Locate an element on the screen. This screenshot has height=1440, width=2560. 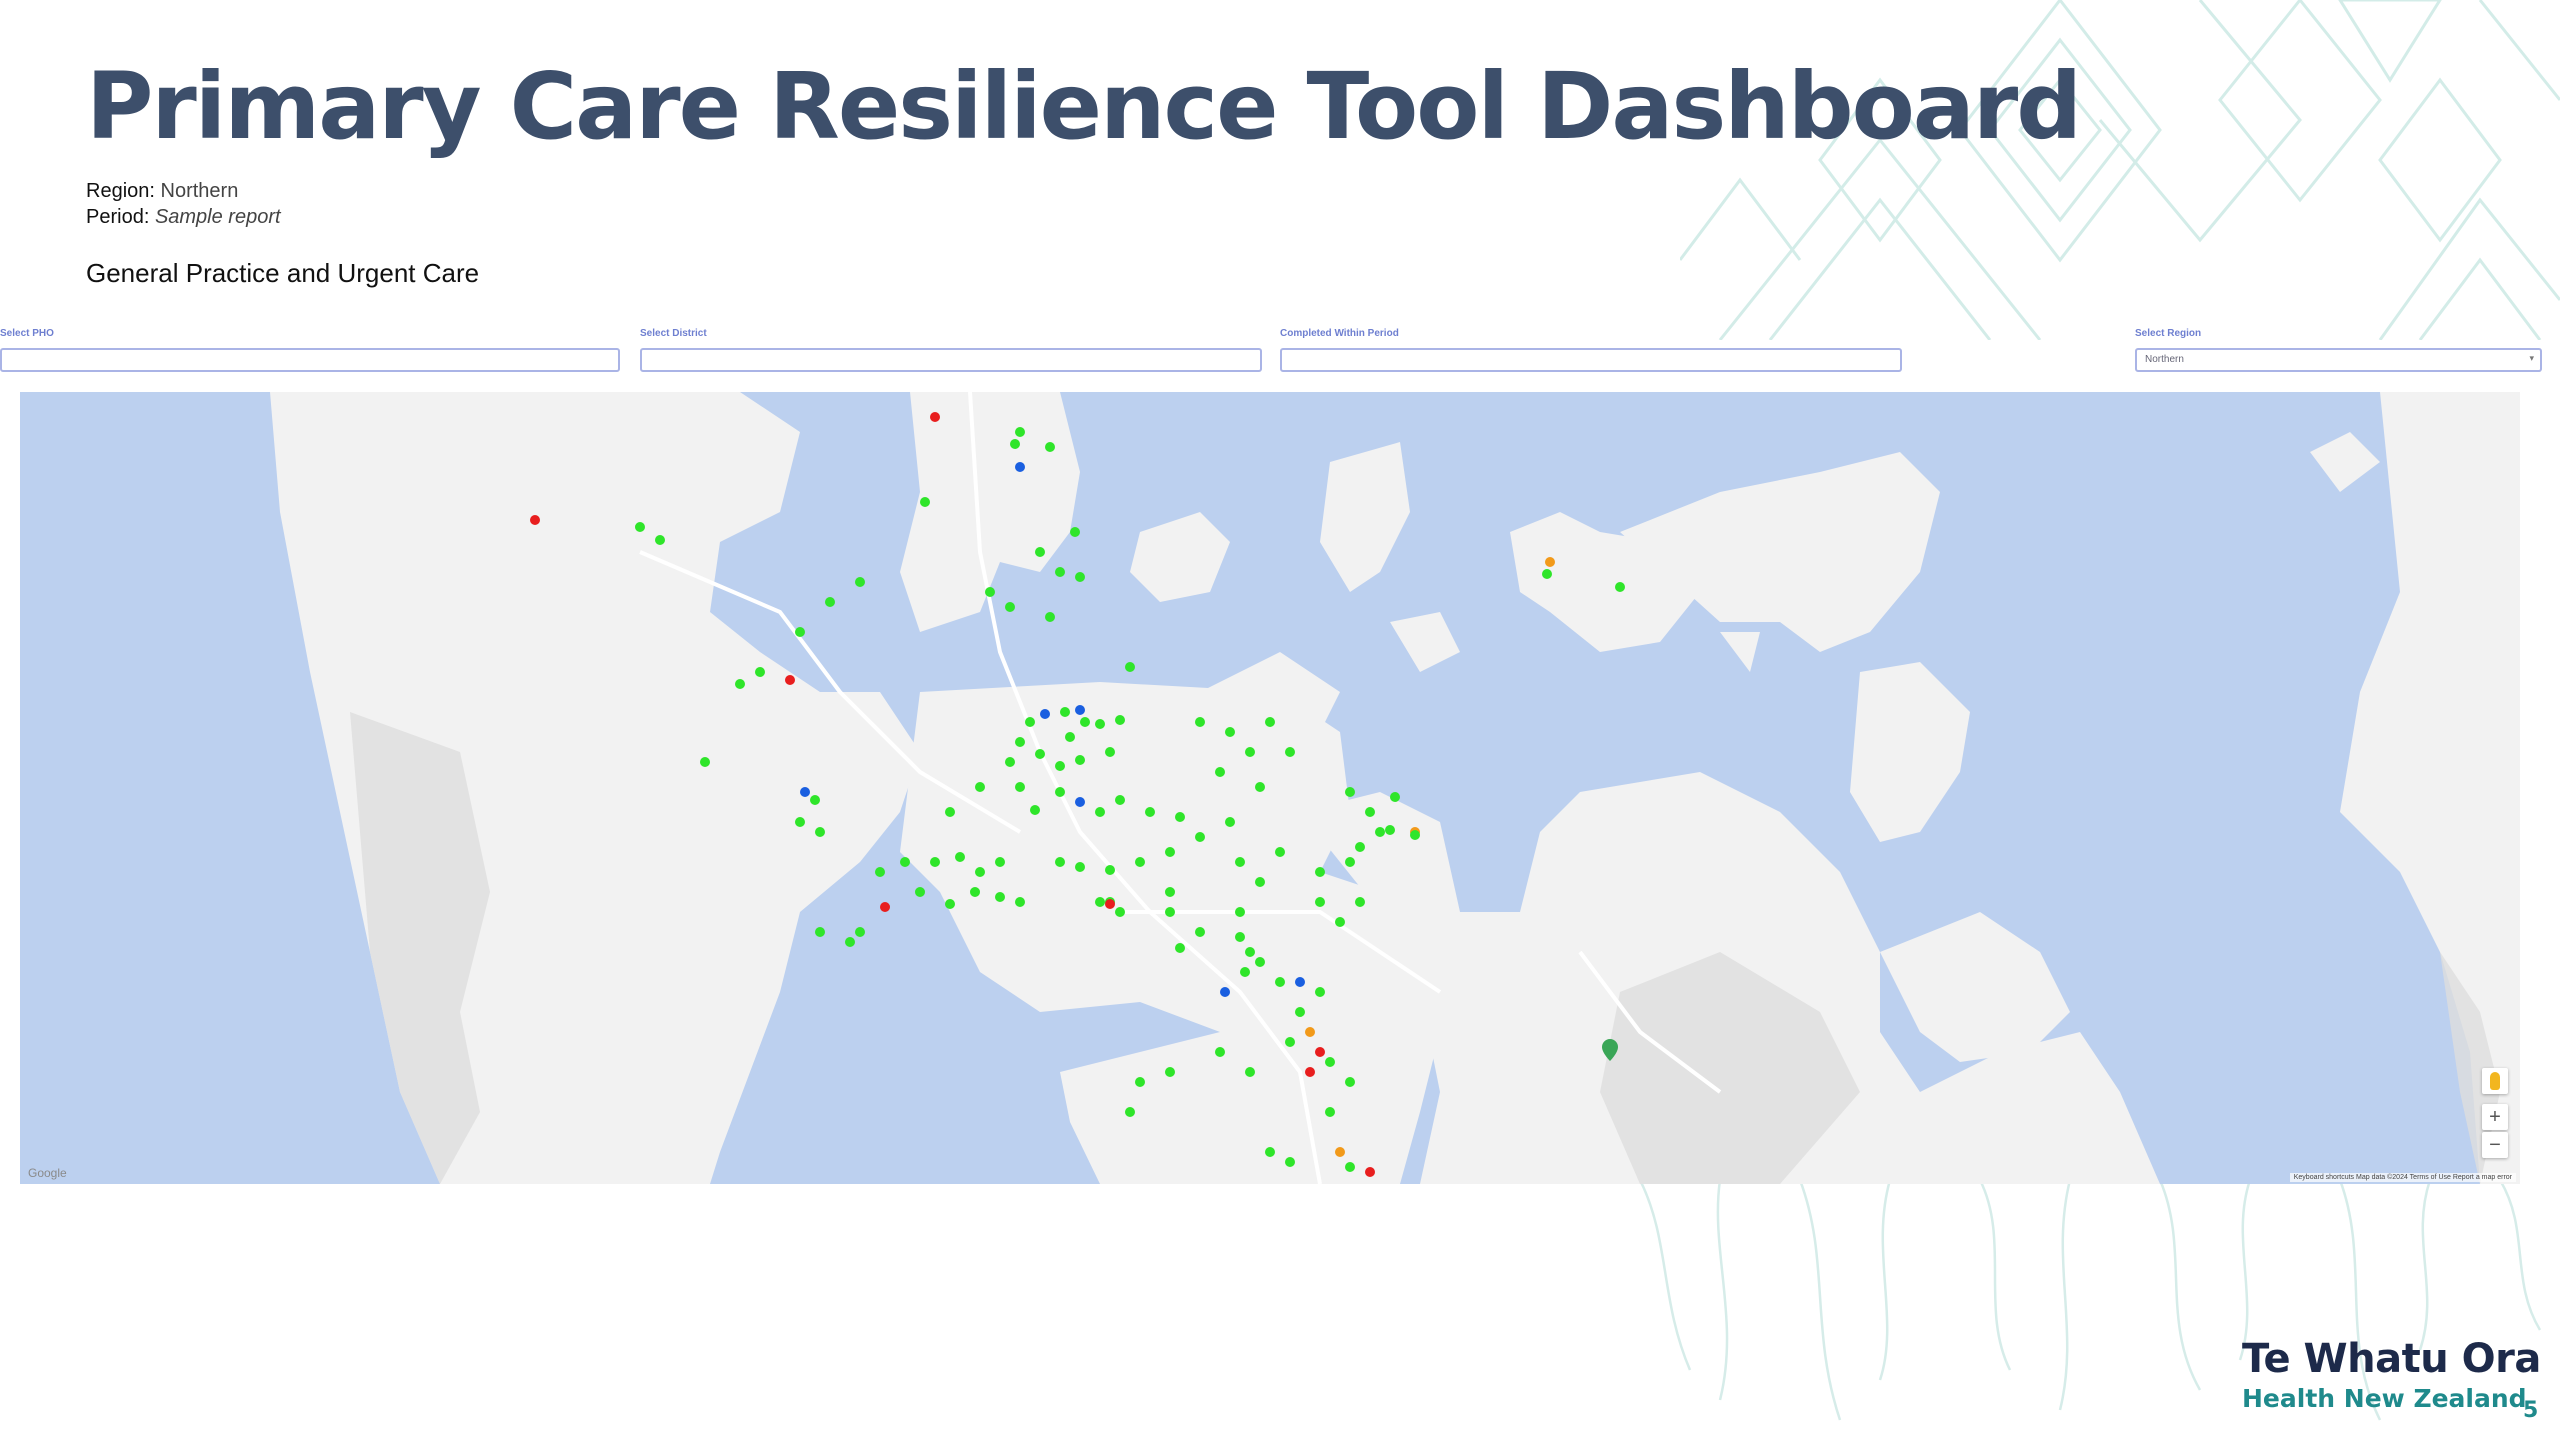
pho-select is located at coordinates (310, 360).